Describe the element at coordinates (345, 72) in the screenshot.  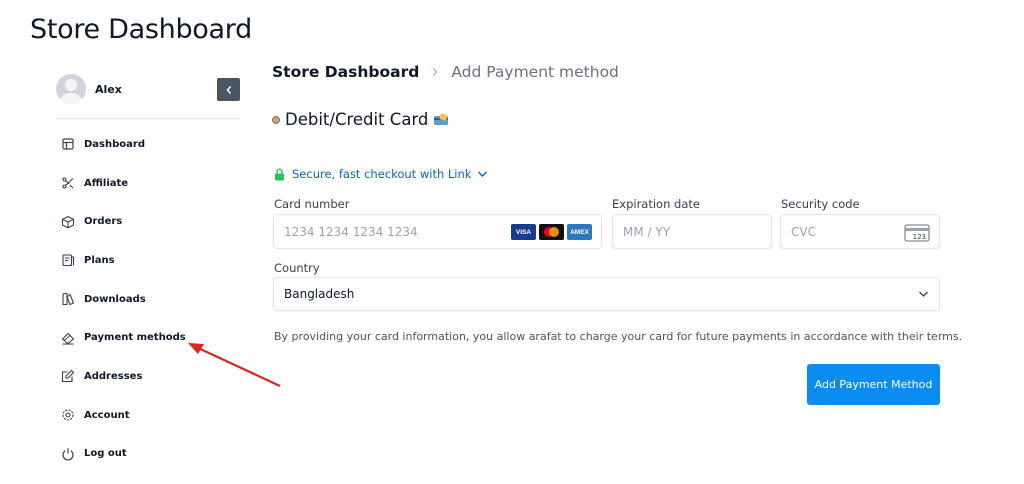
I see `breadcrumb-root: Store Dashboard` at that location.